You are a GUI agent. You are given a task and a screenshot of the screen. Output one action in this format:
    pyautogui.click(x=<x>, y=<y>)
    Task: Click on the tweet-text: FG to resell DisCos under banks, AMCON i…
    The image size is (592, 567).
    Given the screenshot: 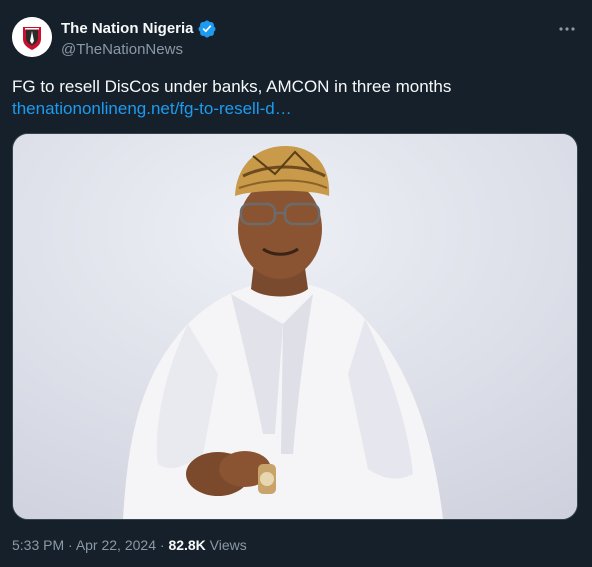 What is the action you would take?
    pyautogui.click(x=296, y=98)
    